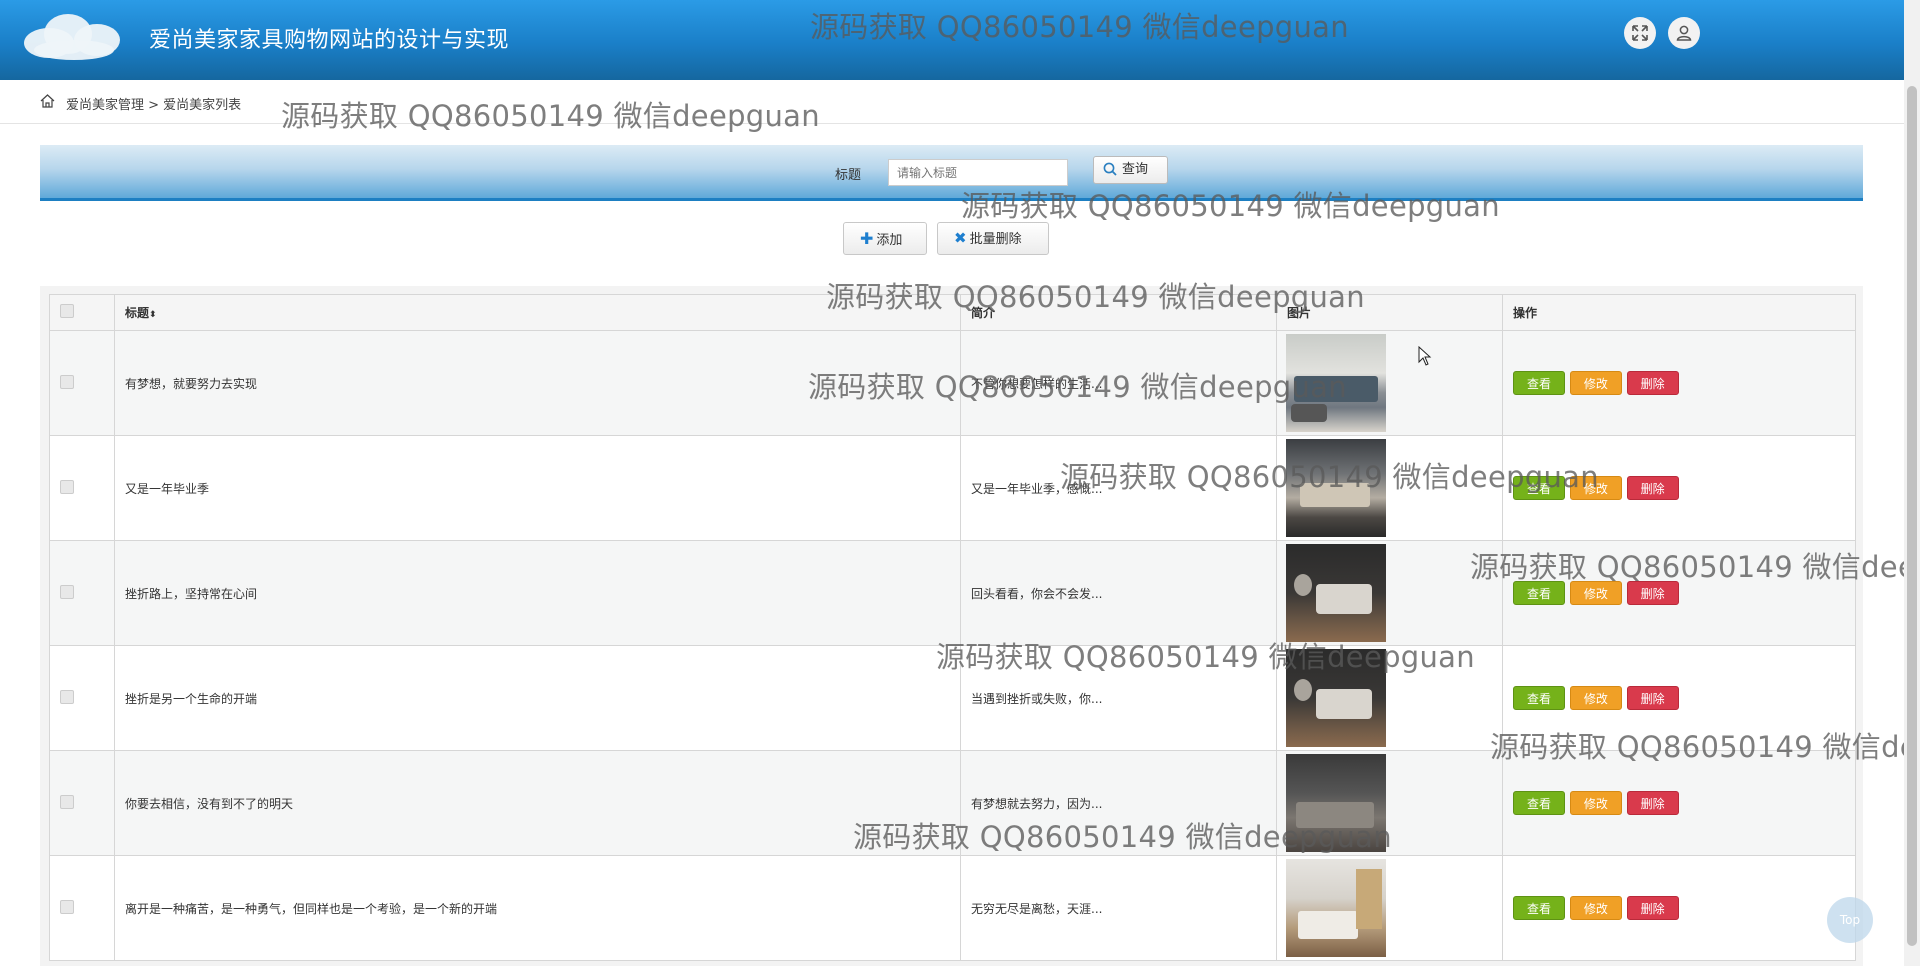 Image resolution: width=1920 pixels, height=966 pixels. What do you see at coordinates (1912, 516) in the screenshot?
I see `scrollbar-thumb` at bounding box center [1912, 516].